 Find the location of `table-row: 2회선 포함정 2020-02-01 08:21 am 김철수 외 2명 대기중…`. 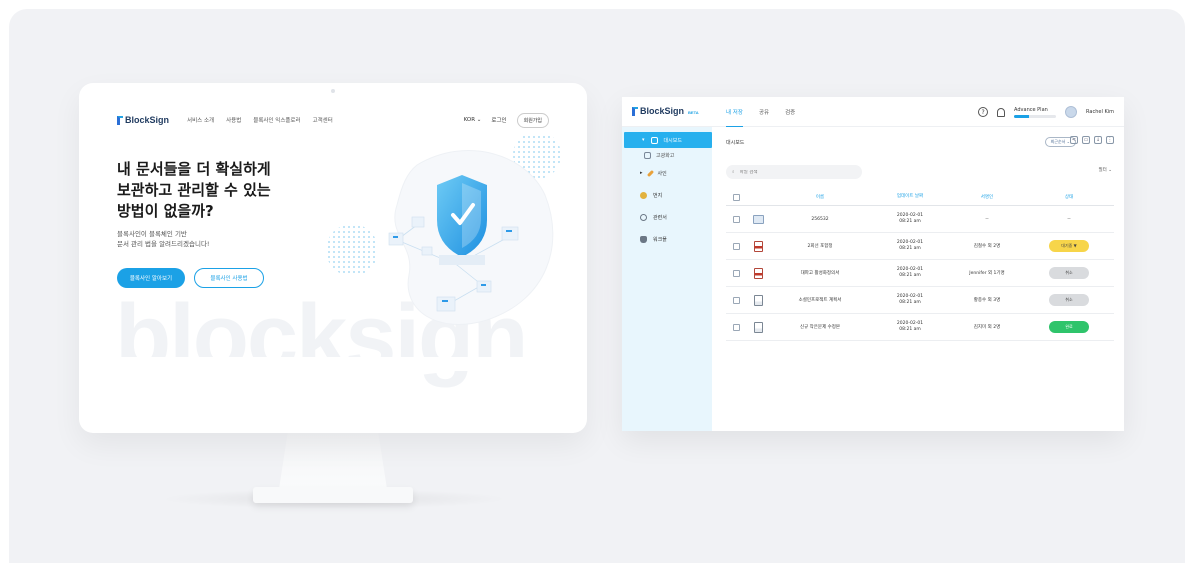

table-row: 2회선 포함정 2020-02-01 08:21 am 김철수 외 2명 대기중… is located at coordinates (920, 246).